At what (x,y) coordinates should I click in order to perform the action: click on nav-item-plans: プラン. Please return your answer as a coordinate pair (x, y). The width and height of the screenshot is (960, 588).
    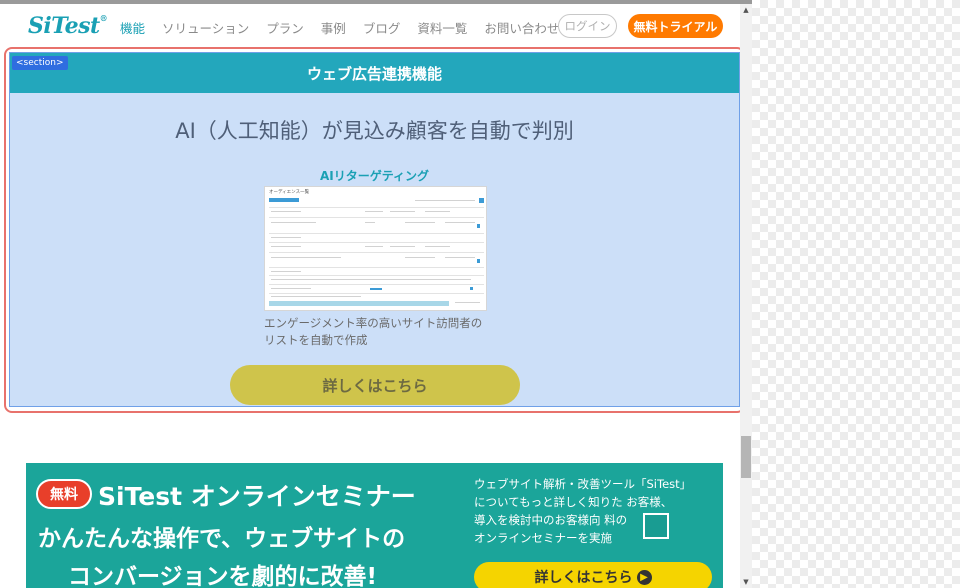
    Looking at the image, I should click on (285, 27).